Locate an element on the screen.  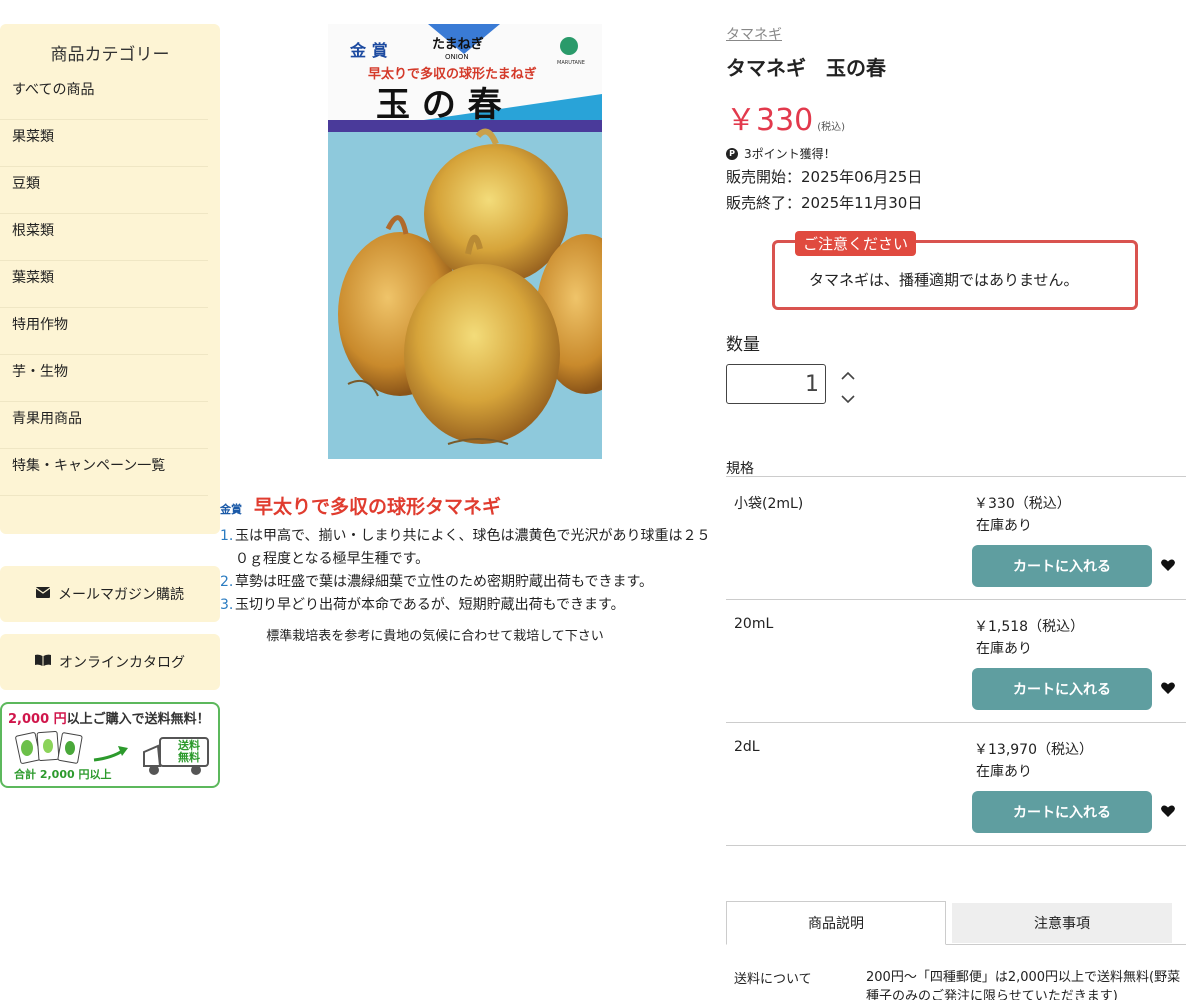
shipping-label: 送料について is located at coordinates (773, 979).